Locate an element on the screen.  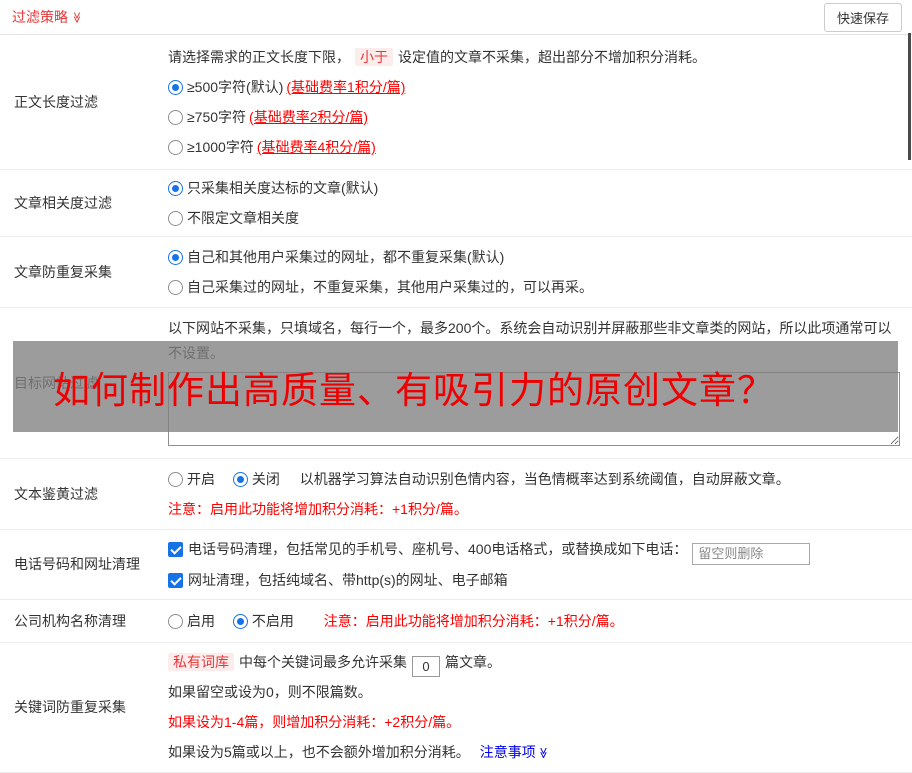
option-label: 启用 is located at coordinates (201, 620).